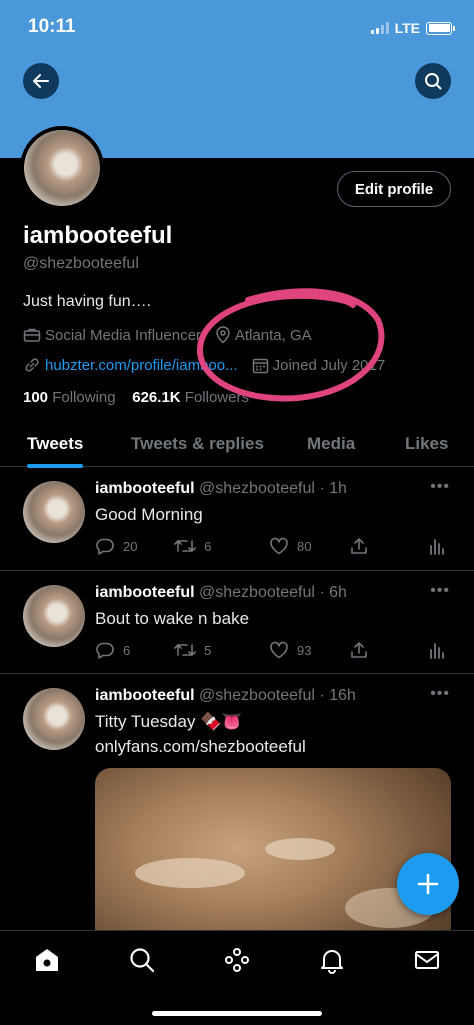 This screenshot has height=1025, width=474. I want to click on home-icon, so click(47, 960).